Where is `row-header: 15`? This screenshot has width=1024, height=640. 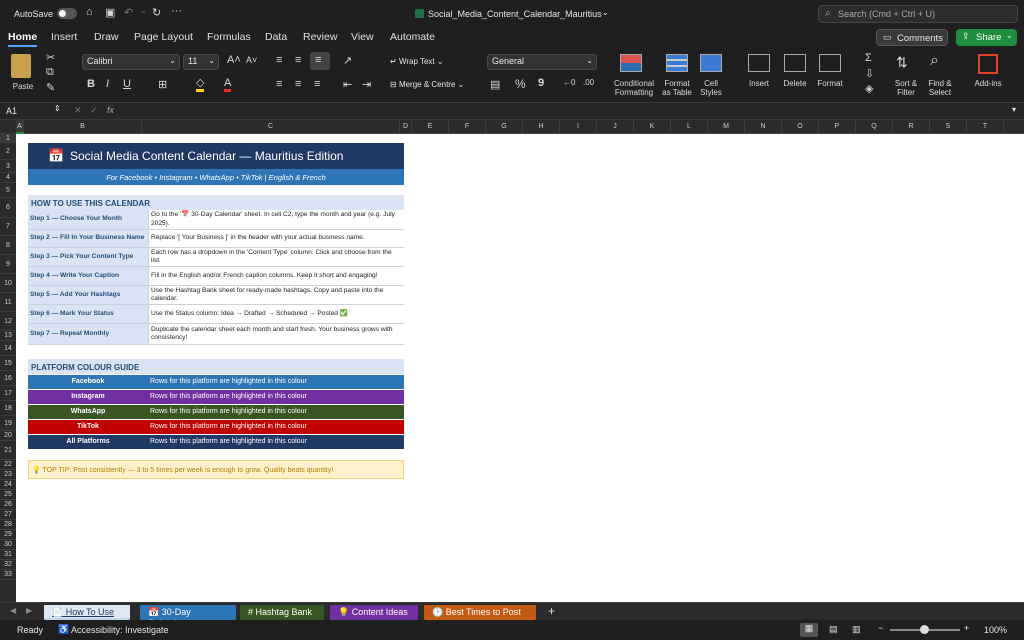
row-header: 15 is located at coordinates (8, 363).